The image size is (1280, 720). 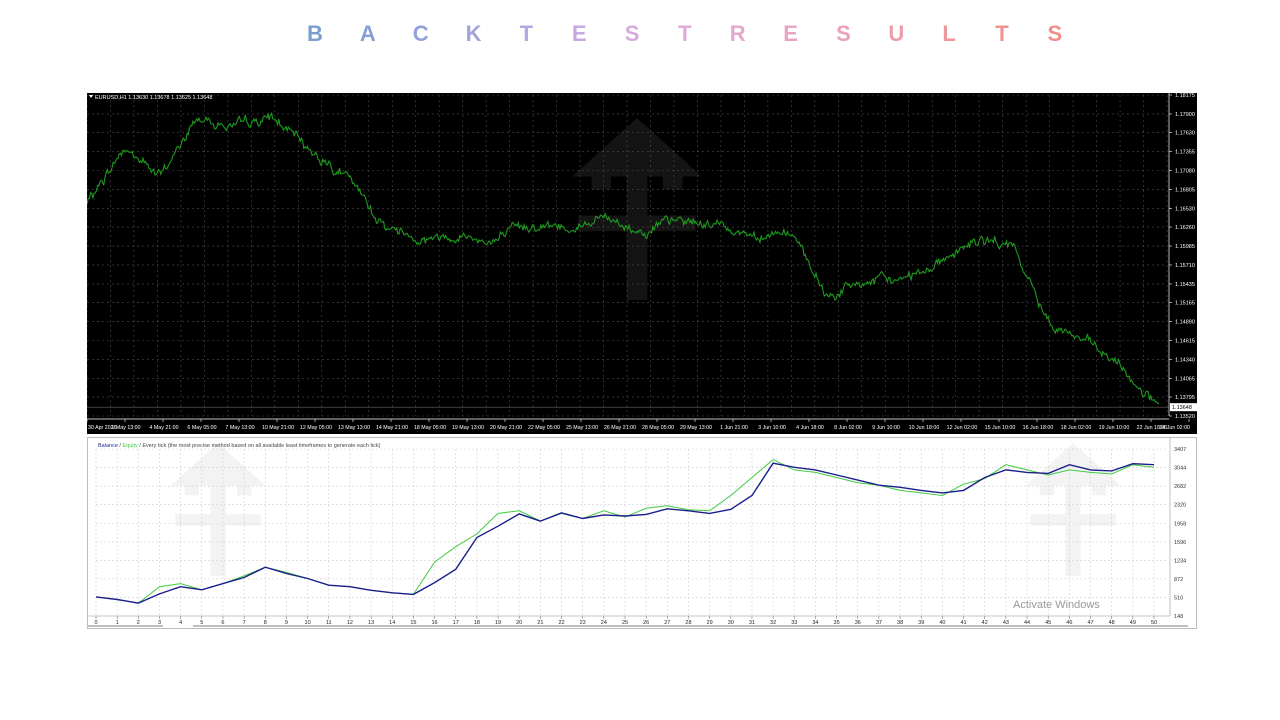 What do you see at coordinates (896, 33) in the screenshot?
I see `title-letter: U` at bounding box center [896, 33].